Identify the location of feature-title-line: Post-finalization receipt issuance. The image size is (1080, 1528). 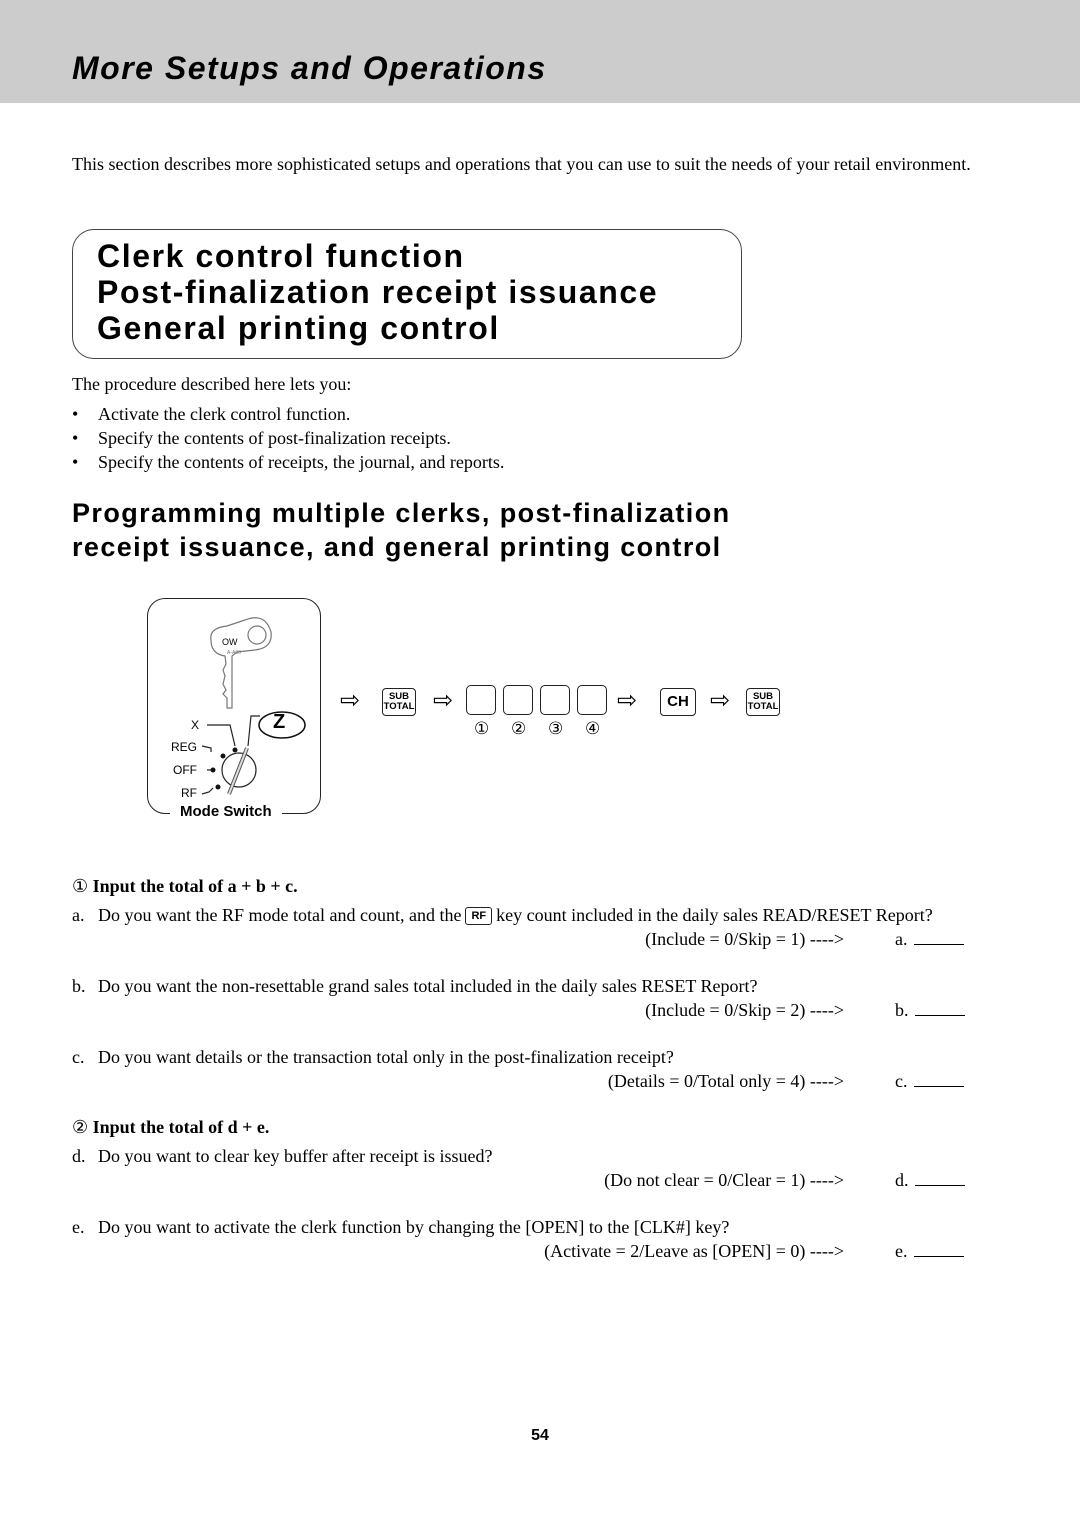
(378, 292).